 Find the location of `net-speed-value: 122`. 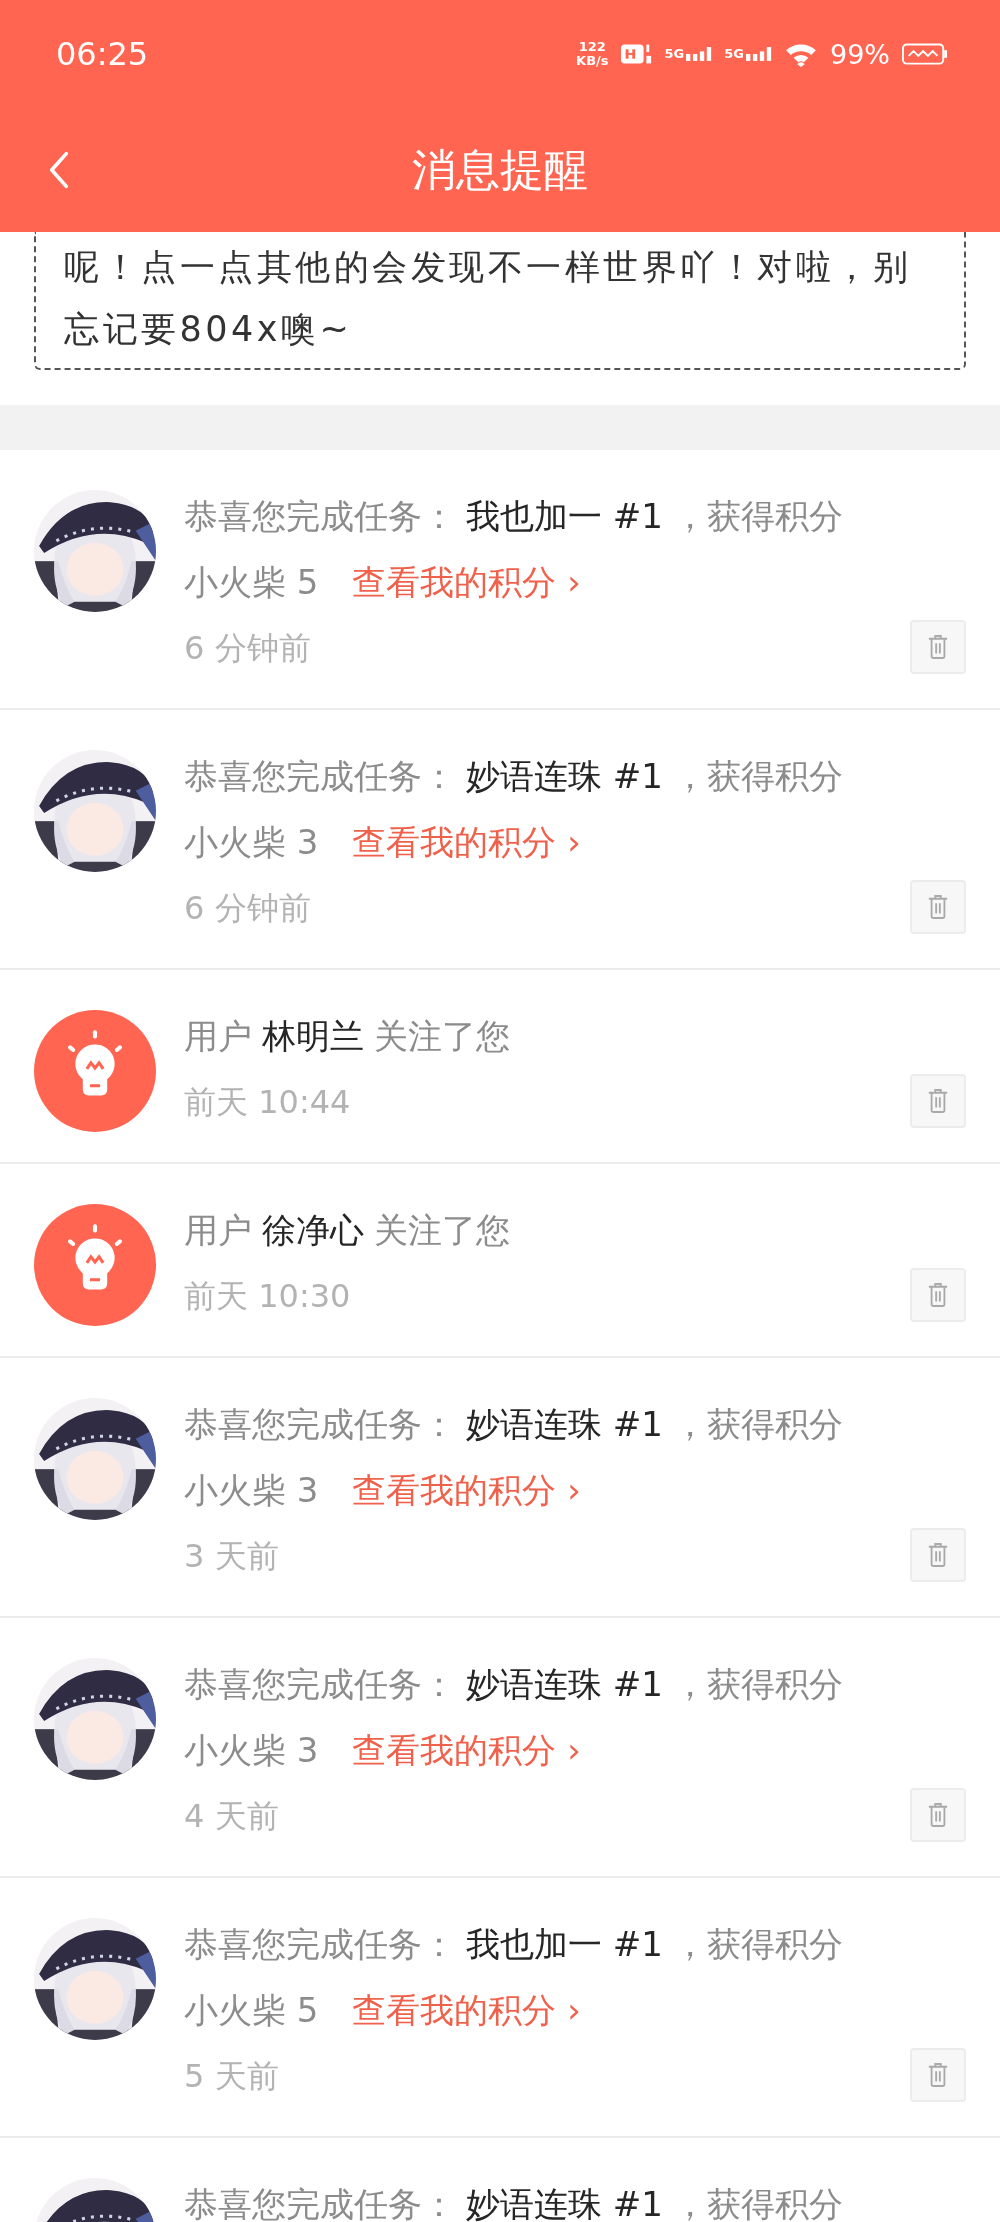

net-speed-value: 122 is located at coordinates (592, 47).